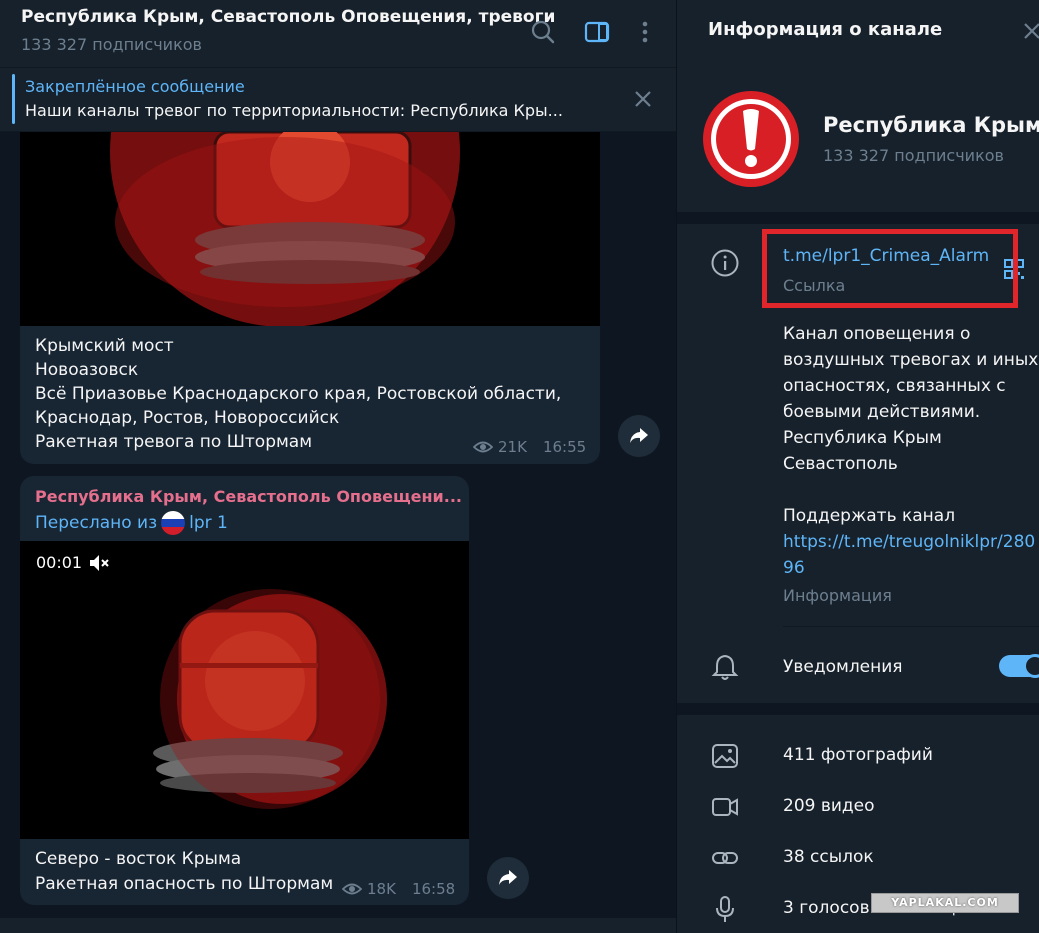 Image resolution: width=1039 pixels, height=933 pixels. What do you see at coordinates (111, 44) in the screenshot?
I see `chat-subscribers: 133 327 подписчиков` at bounding box center [111, 44].